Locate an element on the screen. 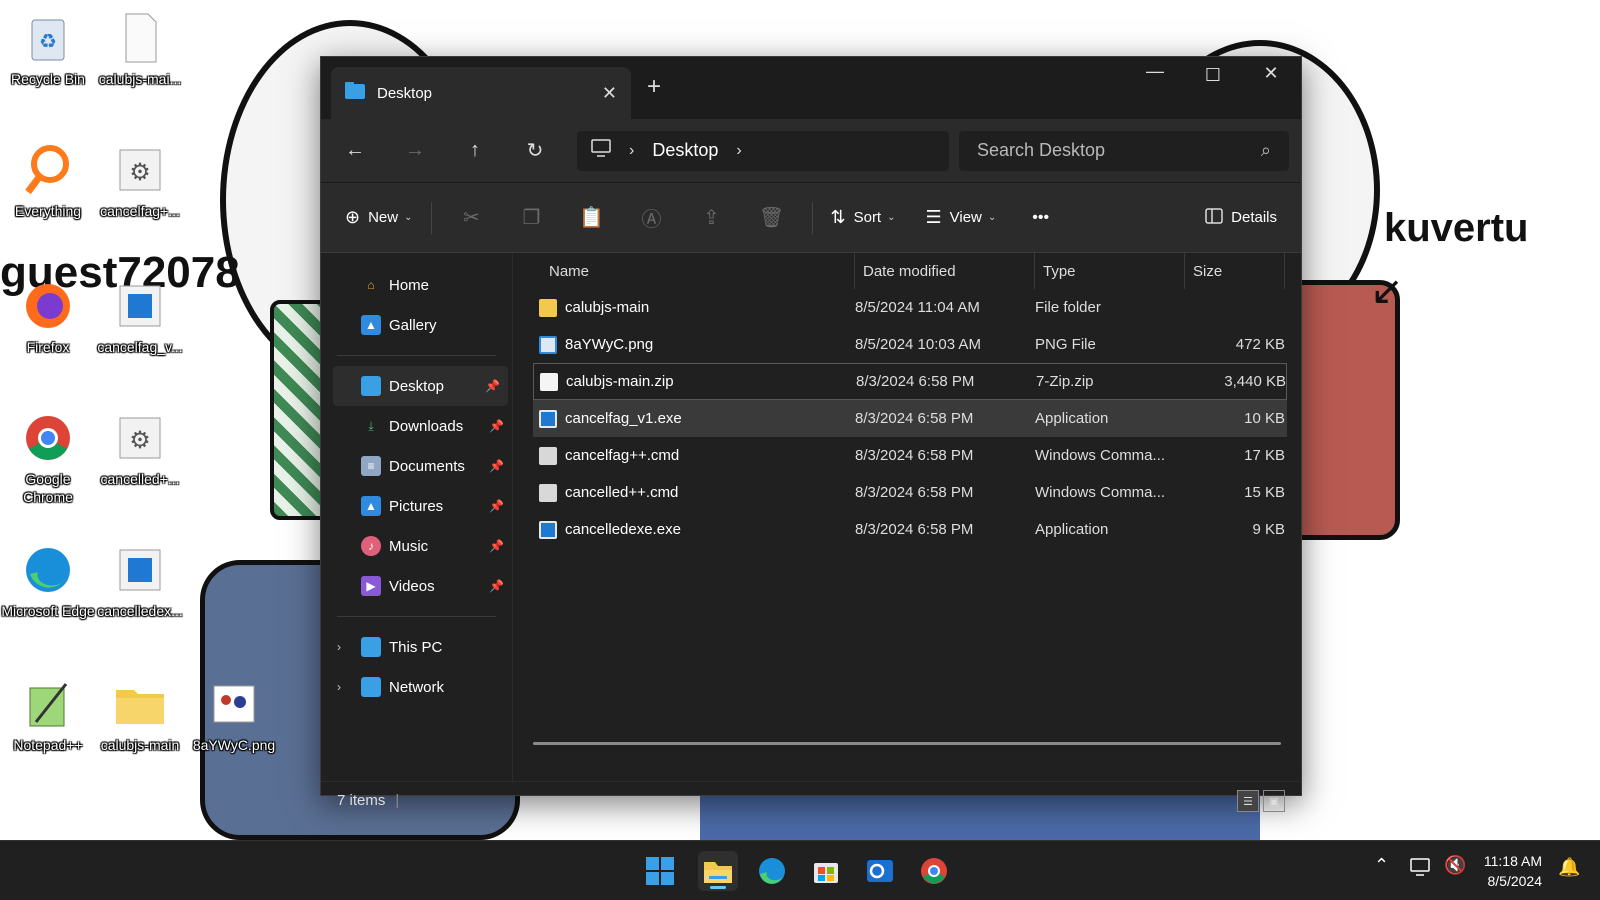 The height and width of the screenshot is (900, 1600). nav-label: Network is located at coordinates (417, 687).